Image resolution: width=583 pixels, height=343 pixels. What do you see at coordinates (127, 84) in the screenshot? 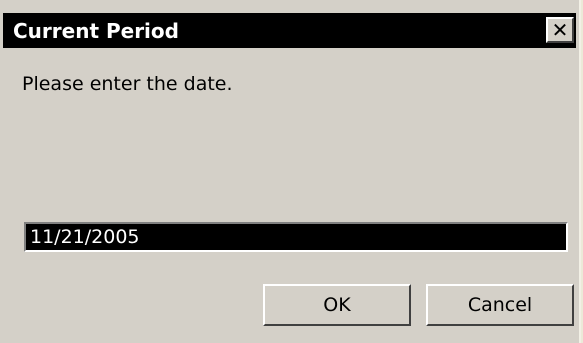
I see `prompt-text: Please enter the date.` at bounding box center [127, 84].